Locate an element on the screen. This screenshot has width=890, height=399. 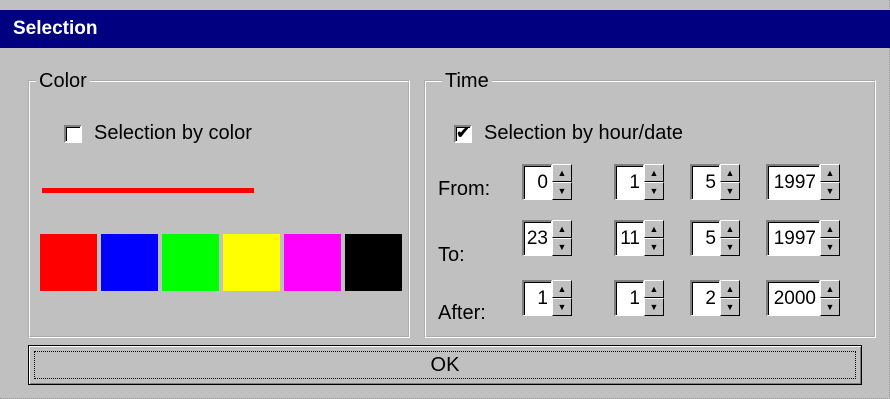
after-hour-value: 1 is located at coordinates (537, 298).